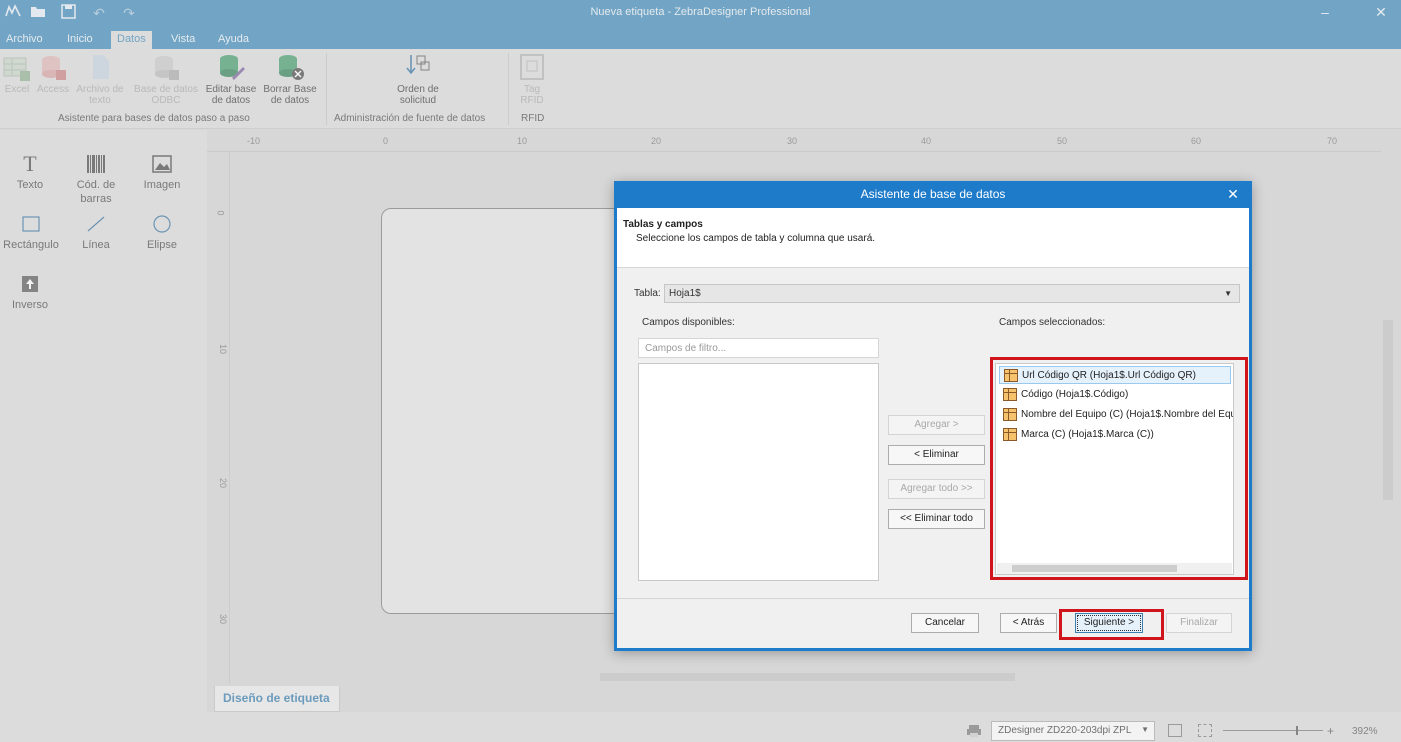  What do you see at coordinates (758, 472) in the screenshot?
I see `available-fields-list` at bounding box center [758, 472].